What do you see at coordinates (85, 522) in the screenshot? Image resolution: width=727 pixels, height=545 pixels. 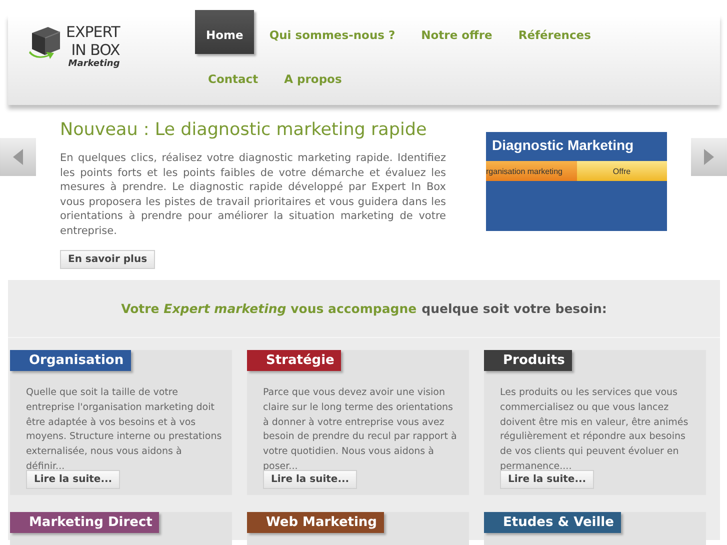 I see `card-title: Marketing Direct` at bounding box center [85, 522].